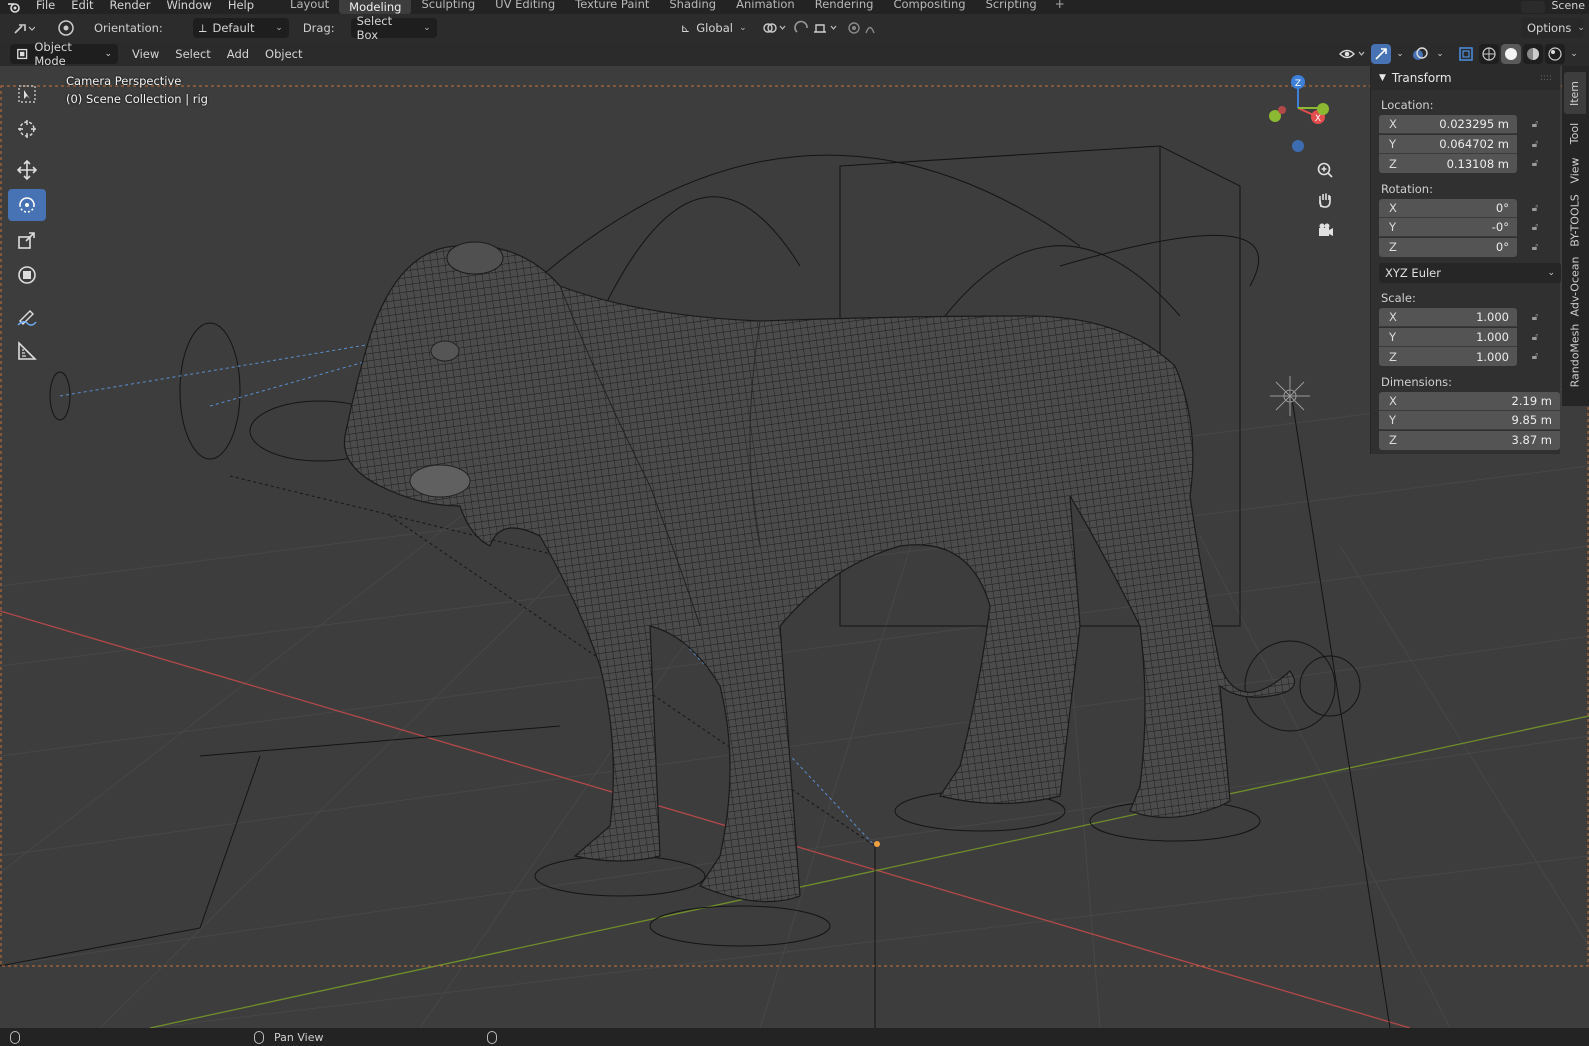  Describe the element at coordinates (765, 7) in the screenshot. I see `tab-animation: Animation` at that location.